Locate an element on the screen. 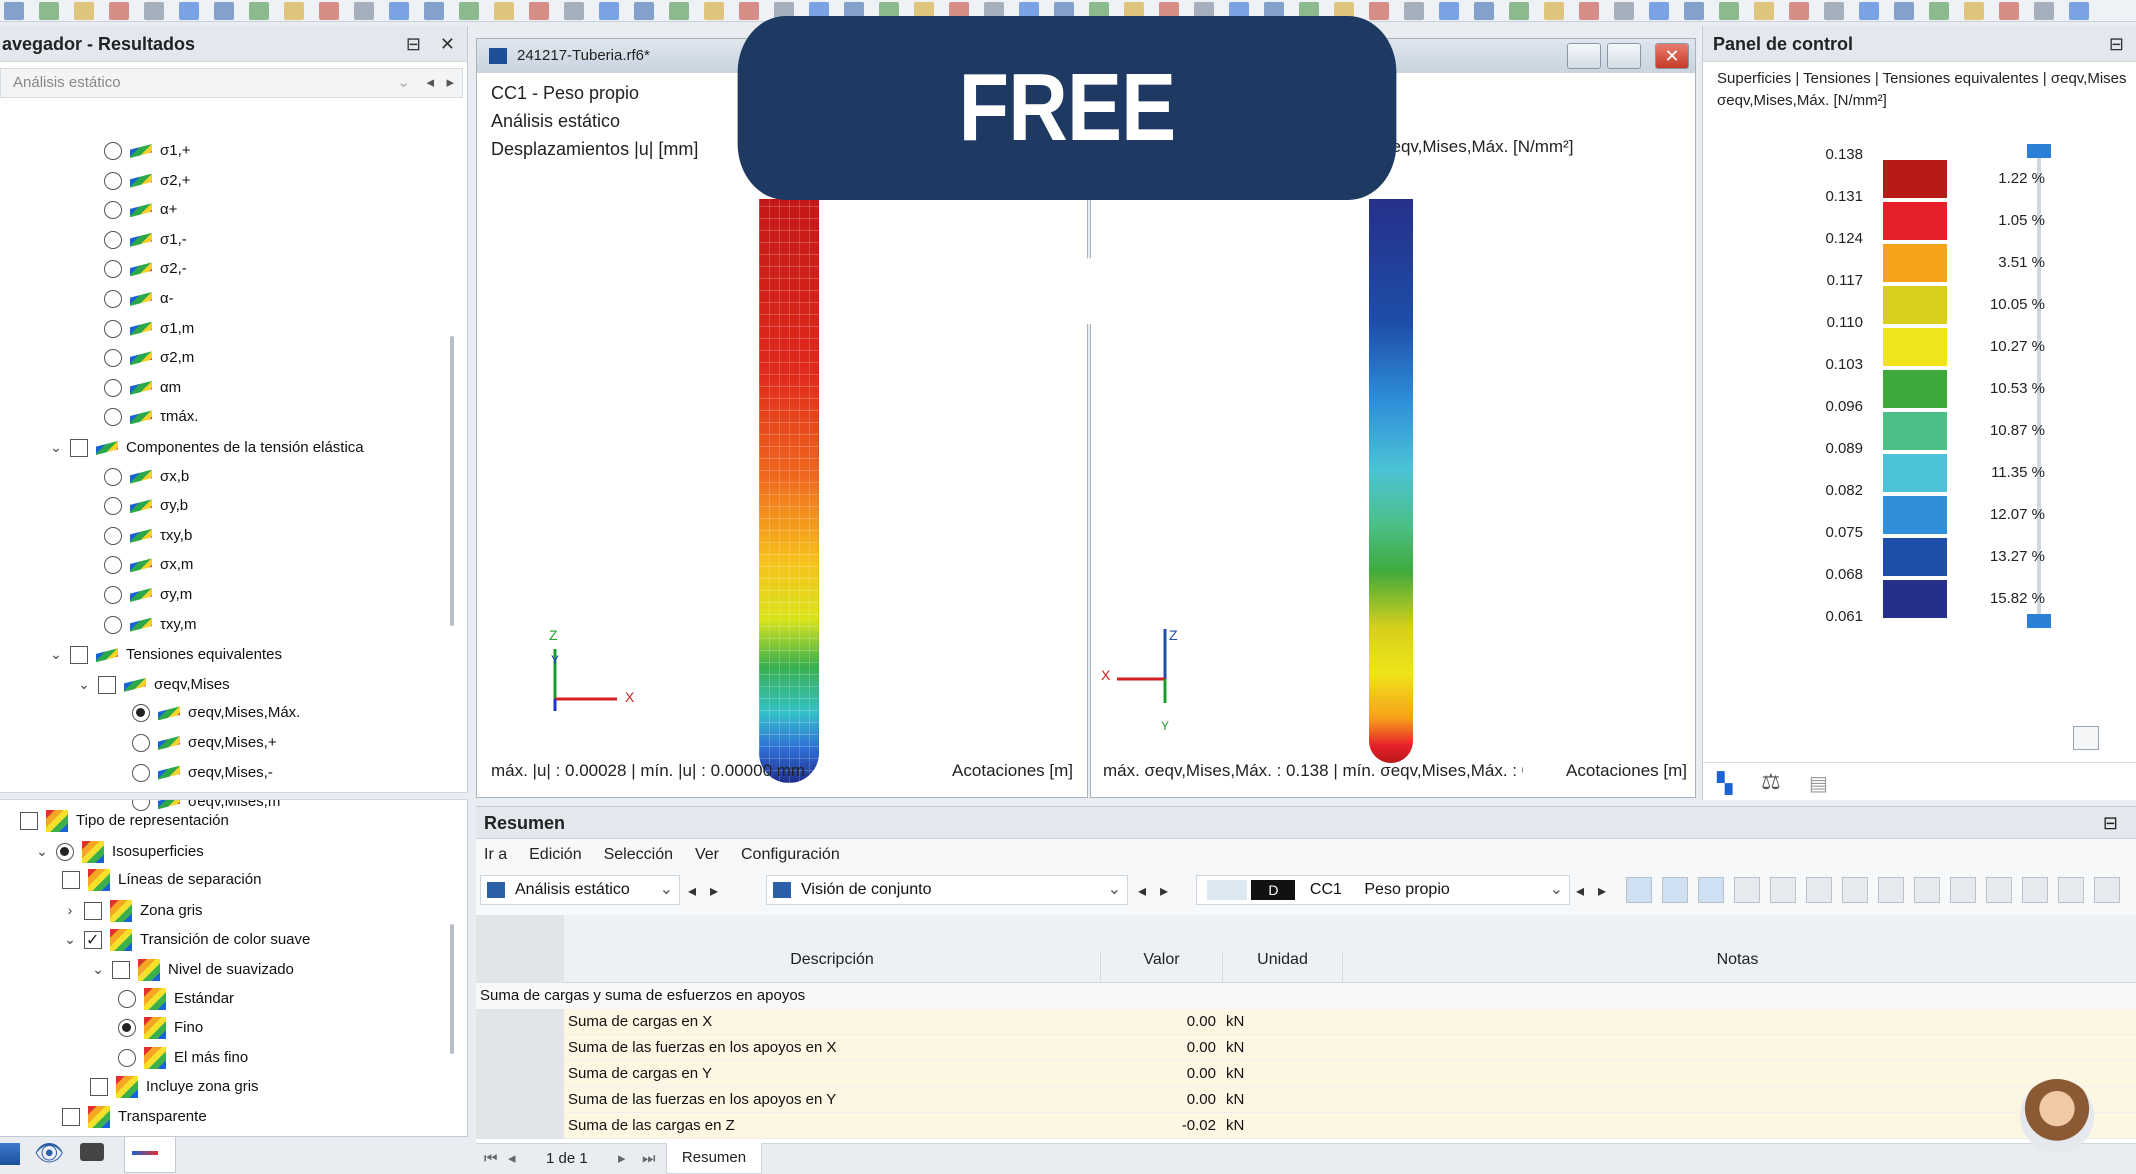 The image size is (2136, 1174). tree-item: ⌄ Isosuperficies is located at coordinates (119, 851).